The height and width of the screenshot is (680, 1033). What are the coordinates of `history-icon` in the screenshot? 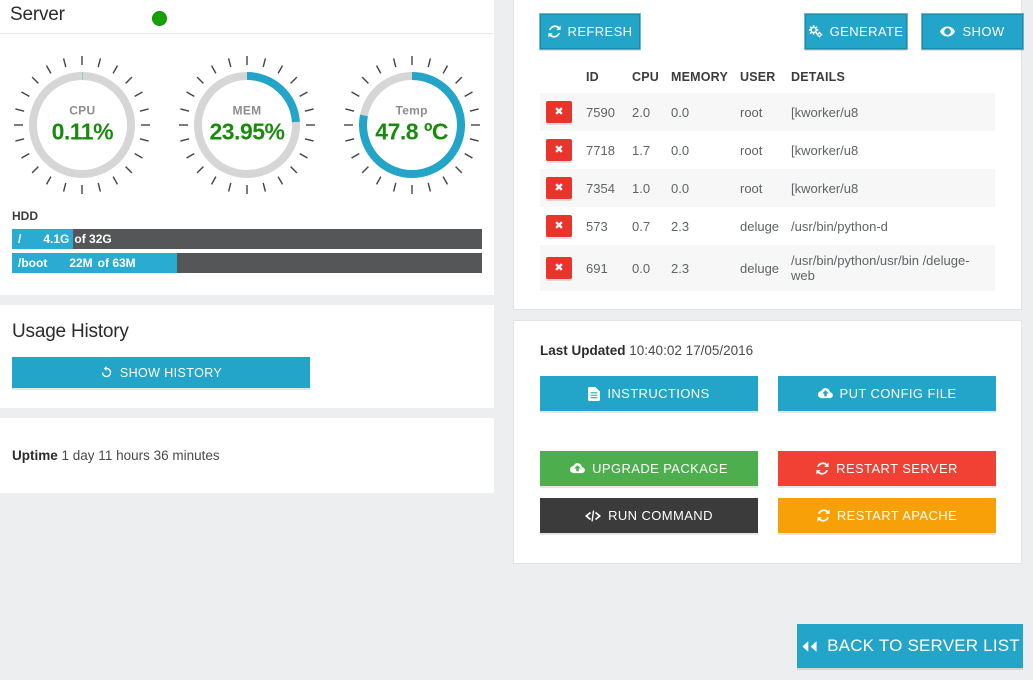 It's located at (106, 372).